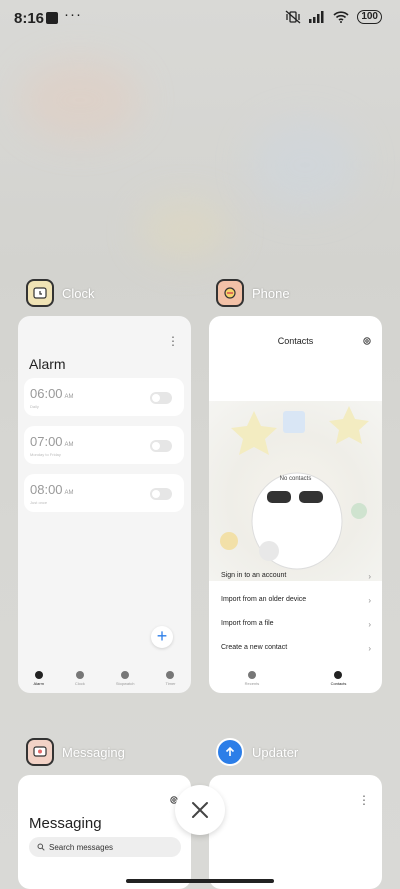  What do you see at coordinates (60, 293) in the screenshot?
I see `clock-app-header: Clock` at bounding box center [60, 293].